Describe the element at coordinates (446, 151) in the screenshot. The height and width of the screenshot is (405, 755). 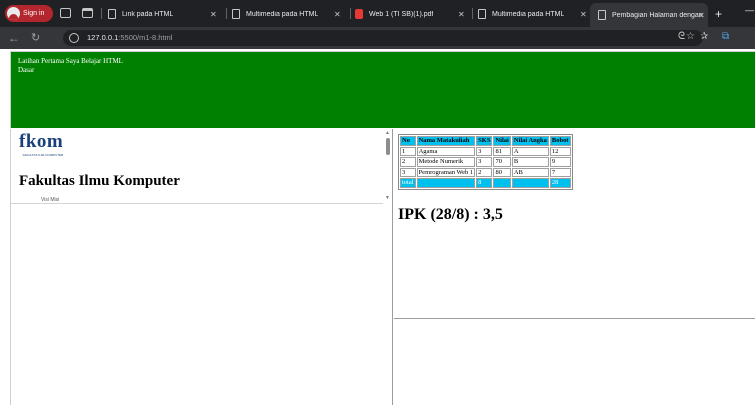
I see `table-cell: Agama` at that location.